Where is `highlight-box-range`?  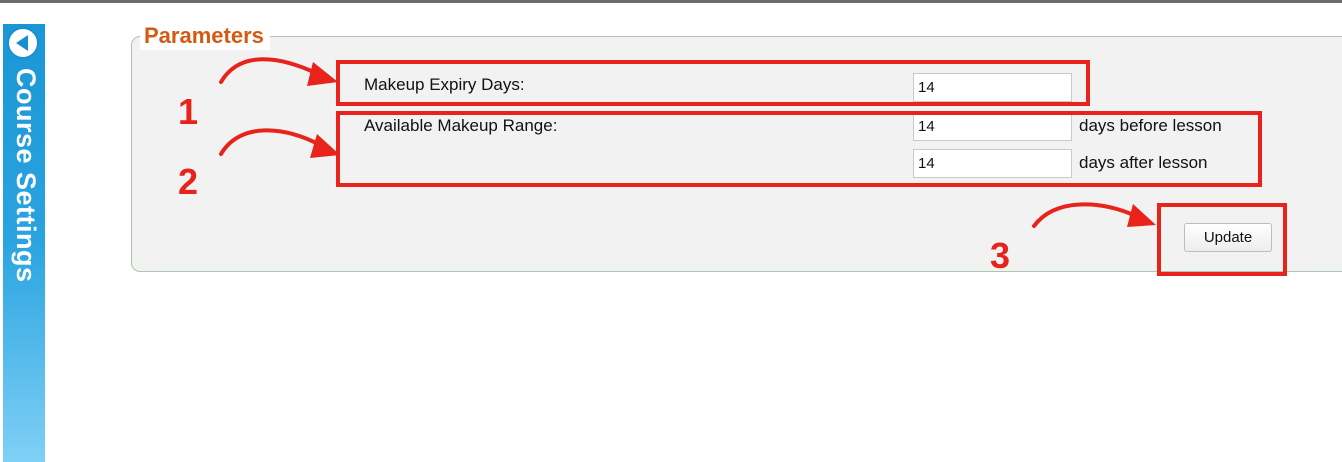 highlight-box-range is located at coordinates (799, 149).